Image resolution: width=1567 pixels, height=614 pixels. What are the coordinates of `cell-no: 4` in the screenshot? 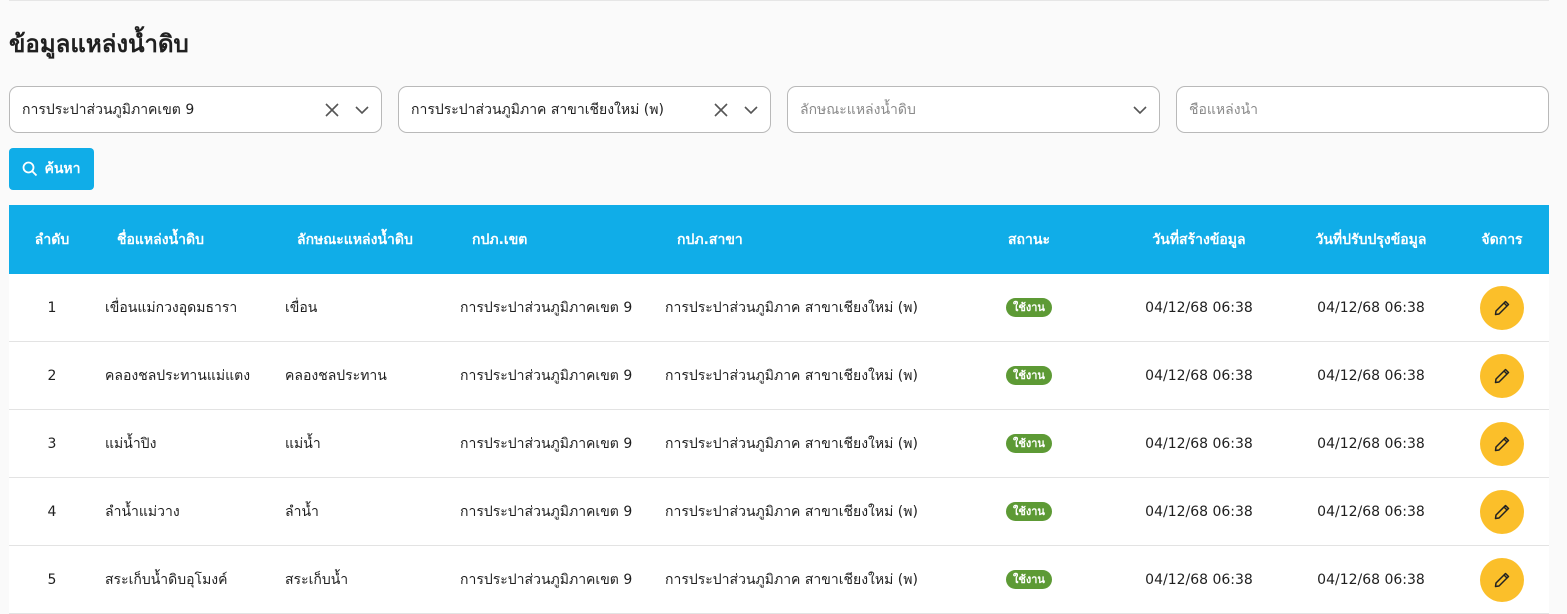 It's located at (52, 511).